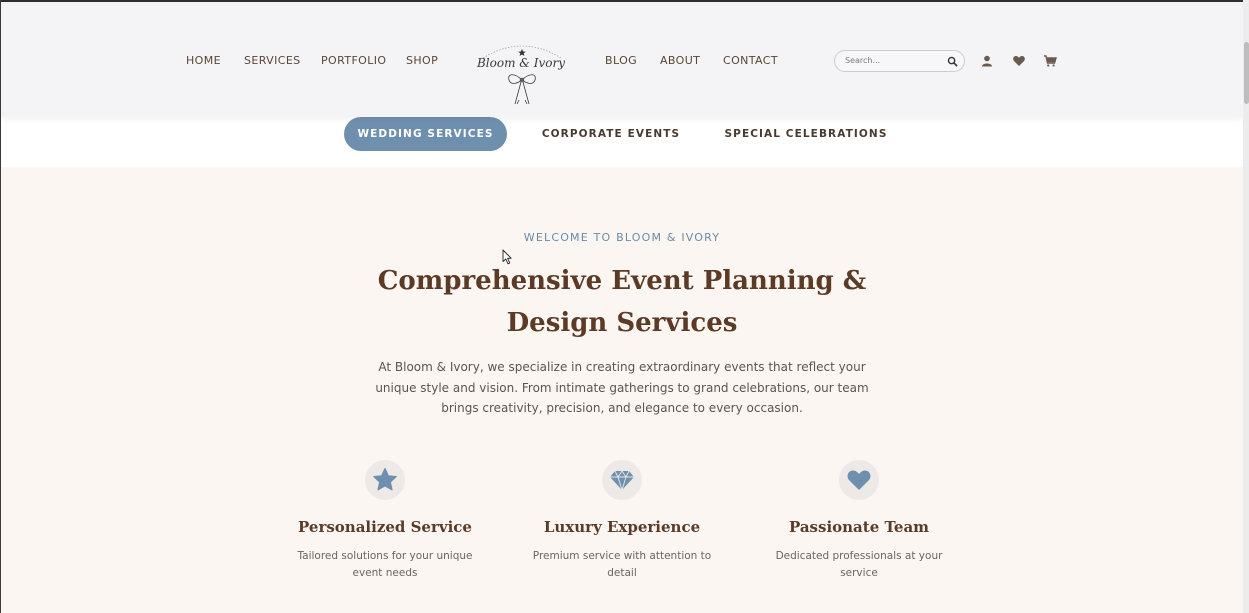  What do you see at coordinates (624, 1) in the screenshot?
I see `window-top-border` at bounding box center [624, 1].